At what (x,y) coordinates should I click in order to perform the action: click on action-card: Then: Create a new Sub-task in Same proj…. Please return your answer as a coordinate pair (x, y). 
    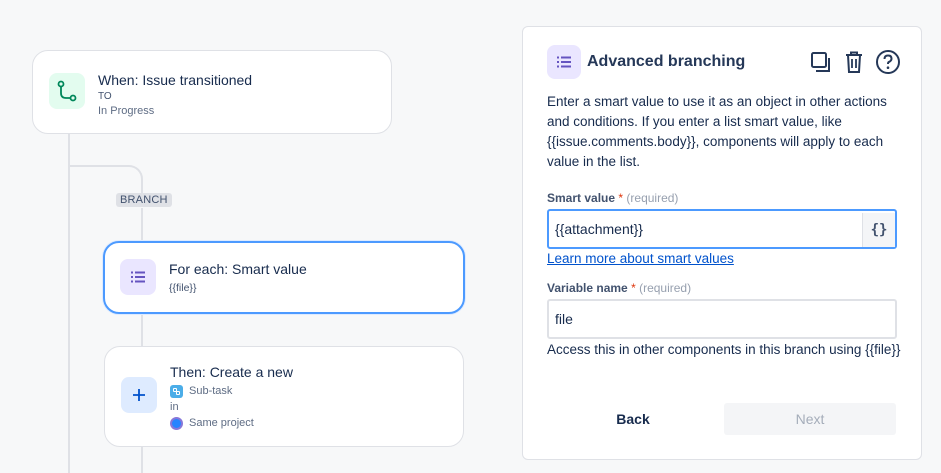
    Looking at the image, I should click on (284, 396).